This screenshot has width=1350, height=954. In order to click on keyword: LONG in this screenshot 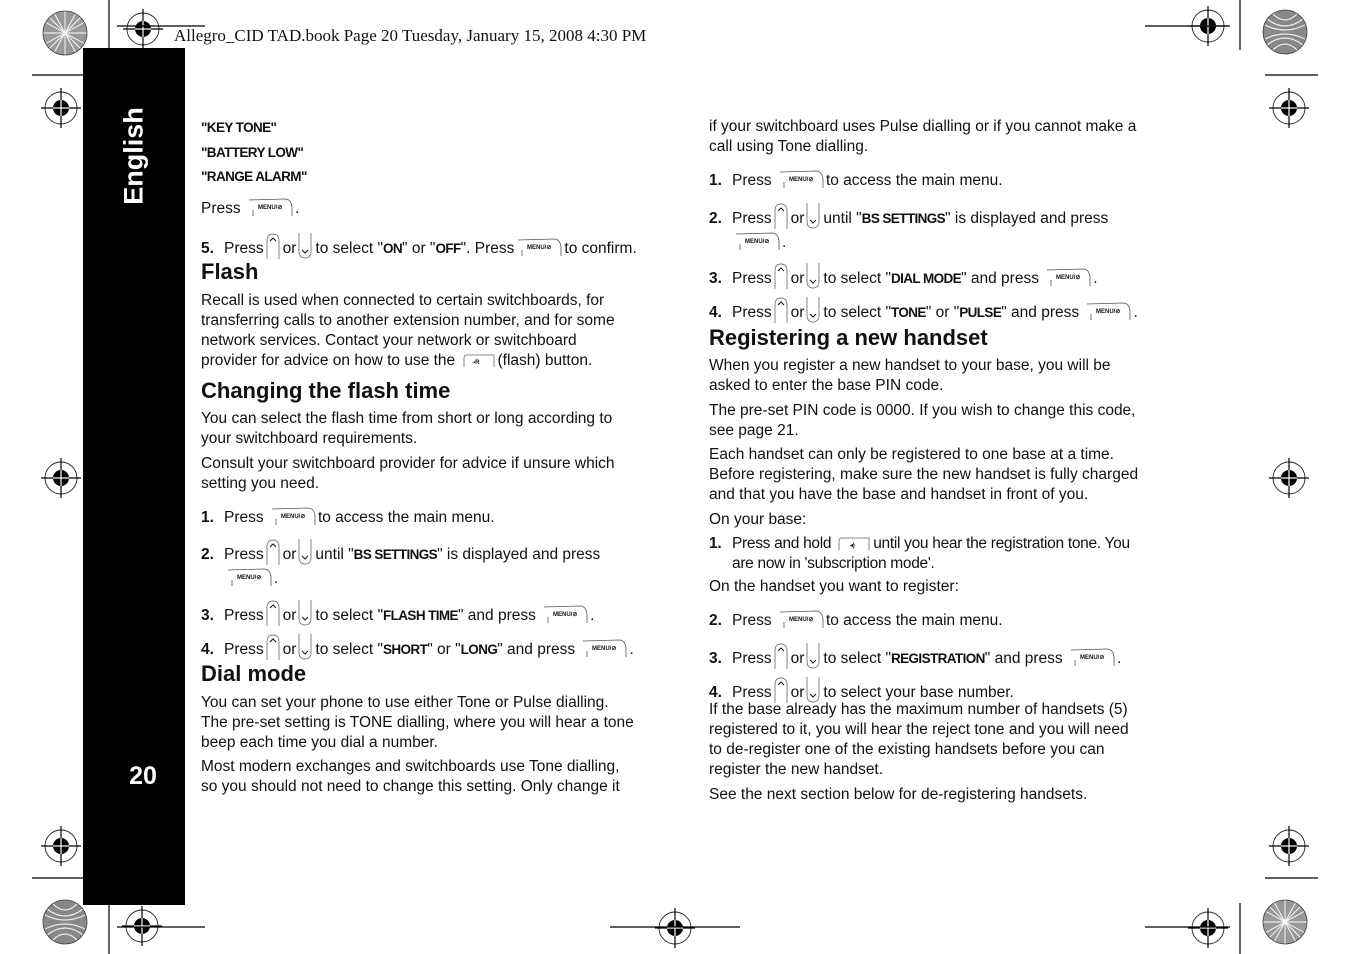, I will do `click(479, 649)`.